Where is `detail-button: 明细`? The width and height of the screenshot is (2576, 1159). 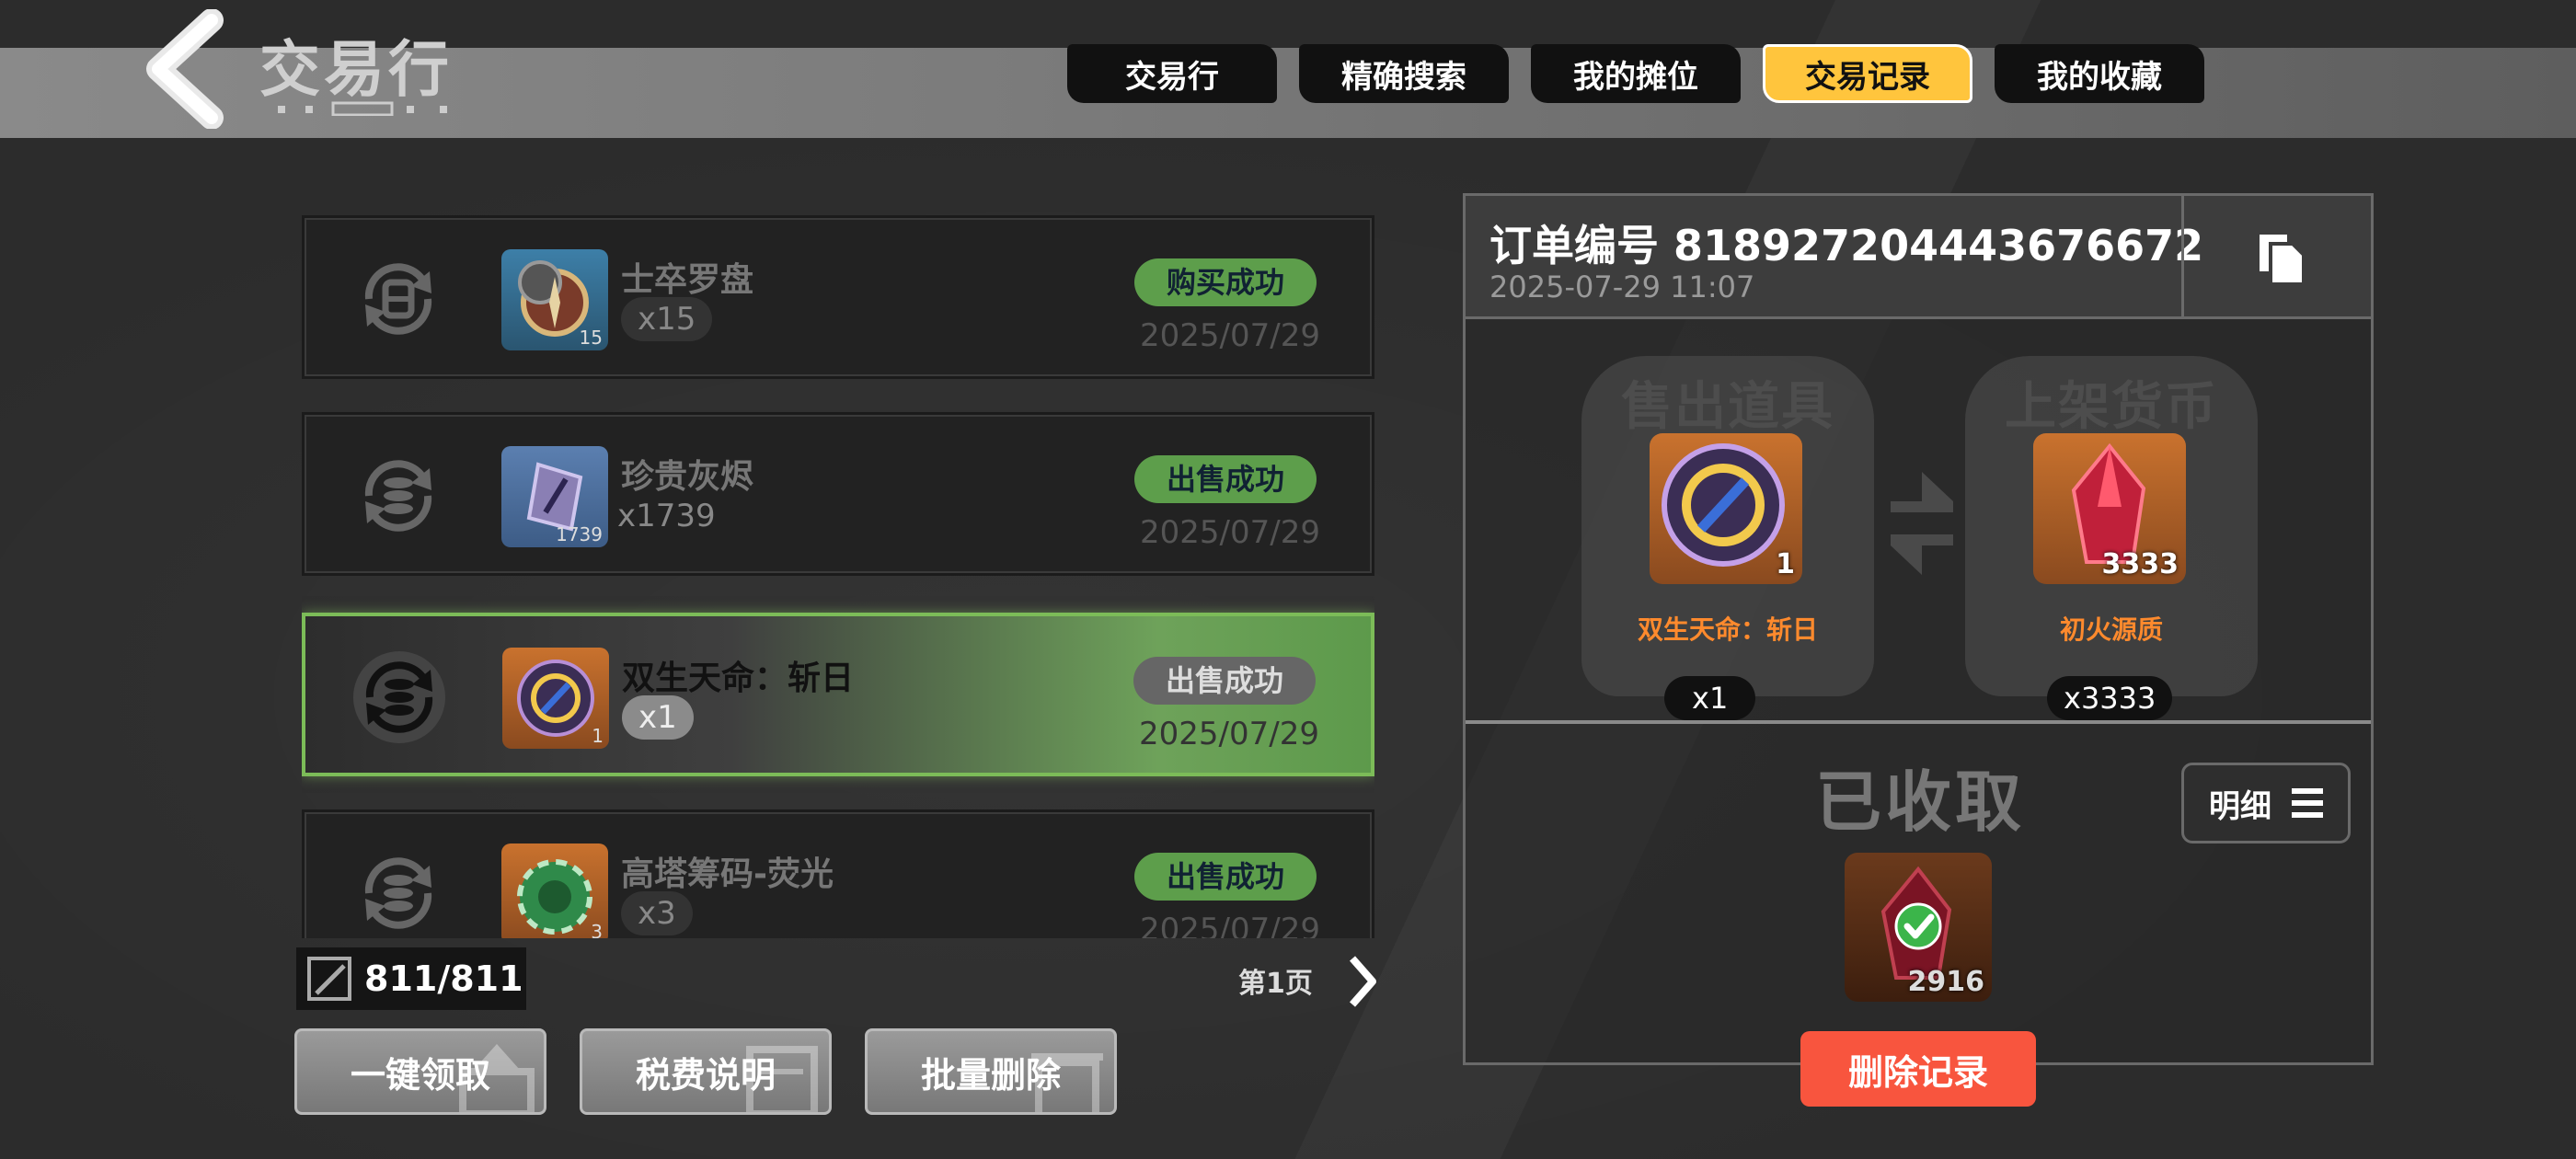 detail-button: 明细 is located at coordinates (2266, 803).